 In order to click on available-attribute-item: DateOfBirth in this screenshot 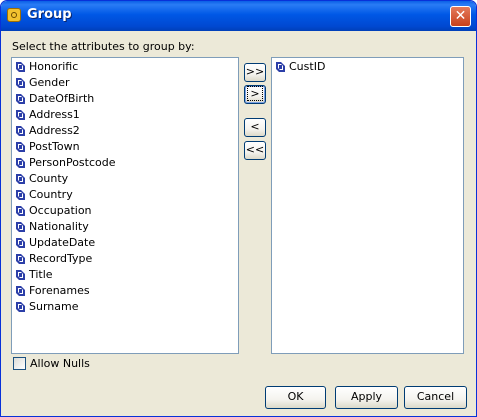, I will do `click(125, 99)`.